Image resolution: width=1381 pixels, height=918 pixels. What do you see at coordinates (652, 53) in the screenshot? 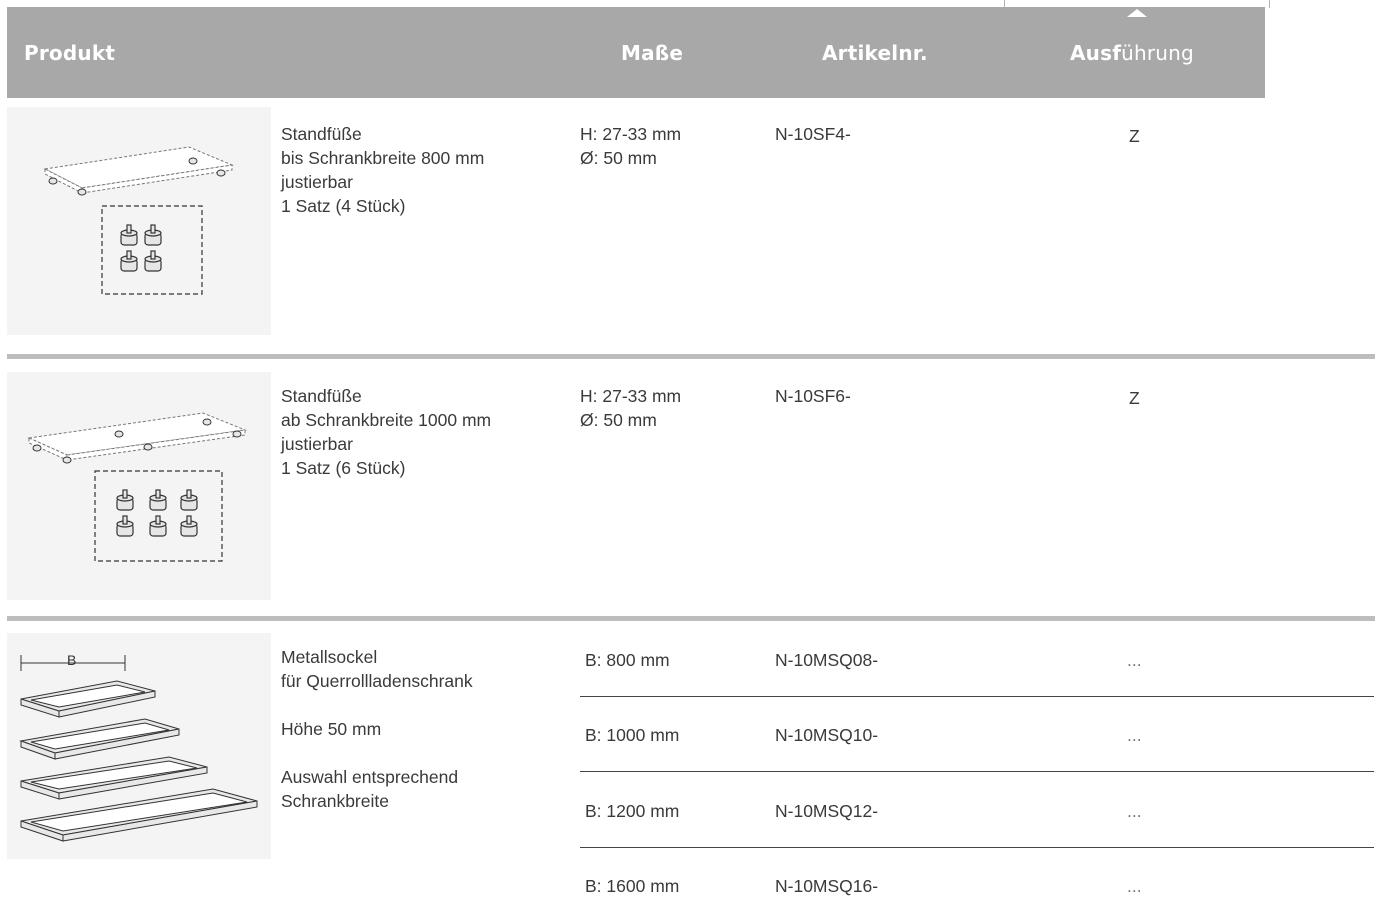
I see `header-dimensions: Maße` at bounding box center [652, 53].